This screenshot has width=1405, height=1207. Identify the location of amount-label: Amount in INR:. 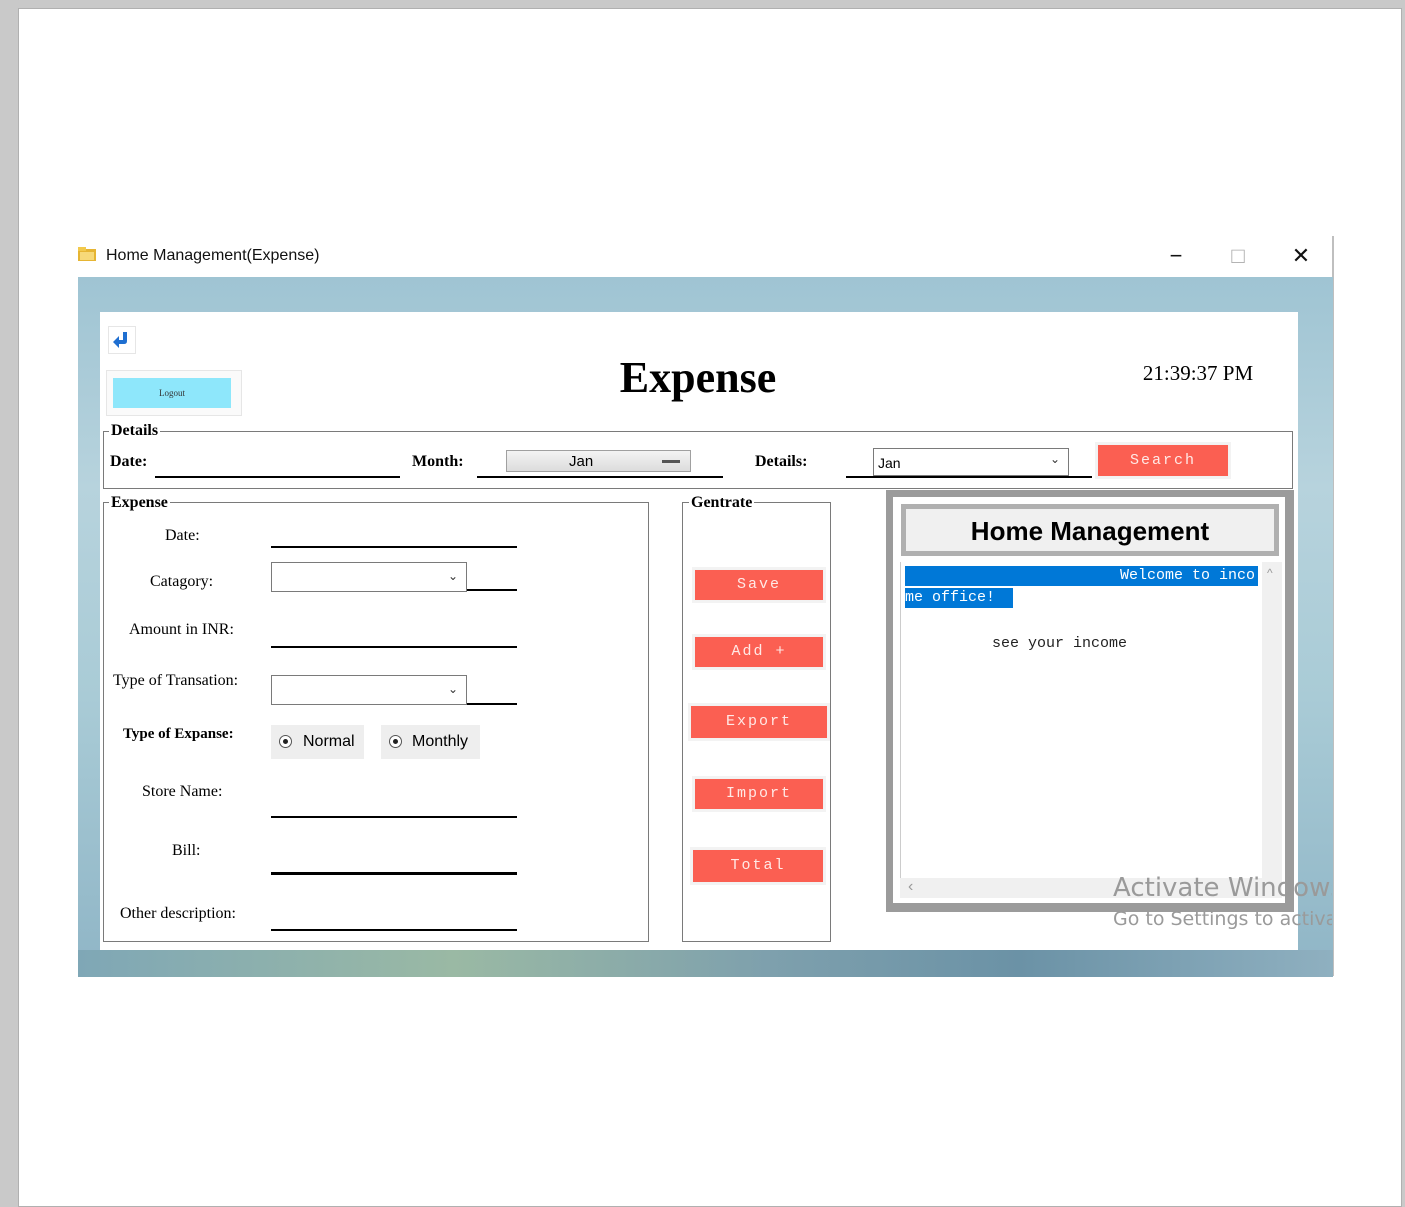
(181, 629).